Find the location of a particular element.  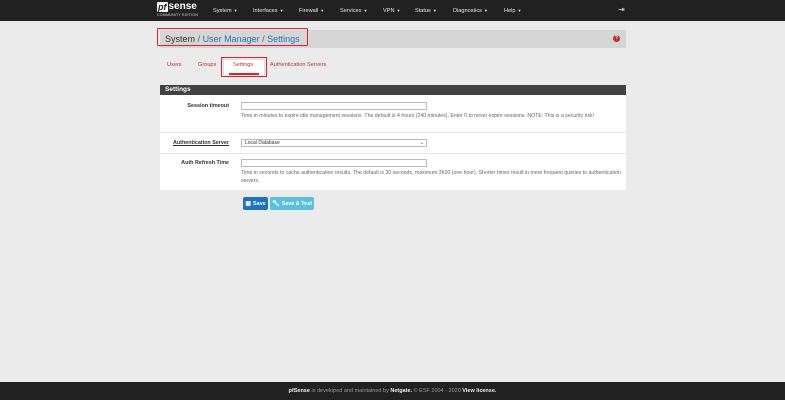

footer-license-link: View license. is located at coordinates (479, 391).